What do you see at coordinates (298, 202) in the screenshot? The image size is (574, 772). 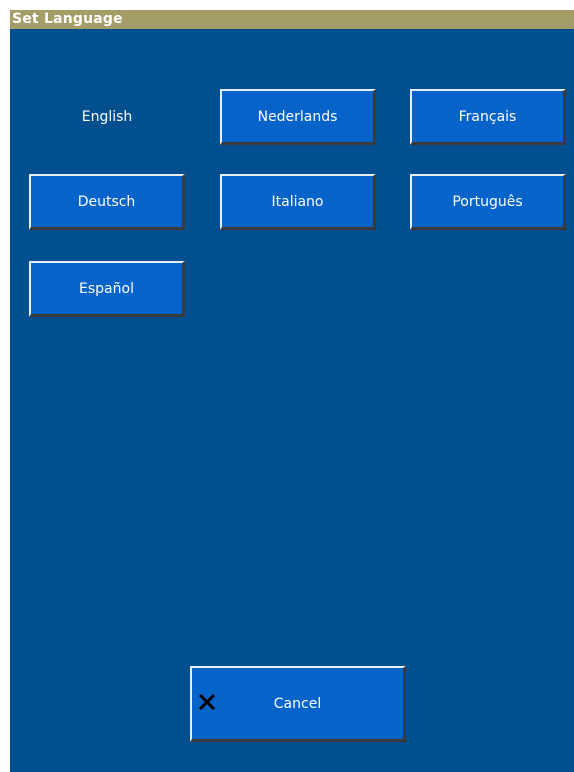 I see `language-button-italiano: Italiano` at bounding box center [298, 202].